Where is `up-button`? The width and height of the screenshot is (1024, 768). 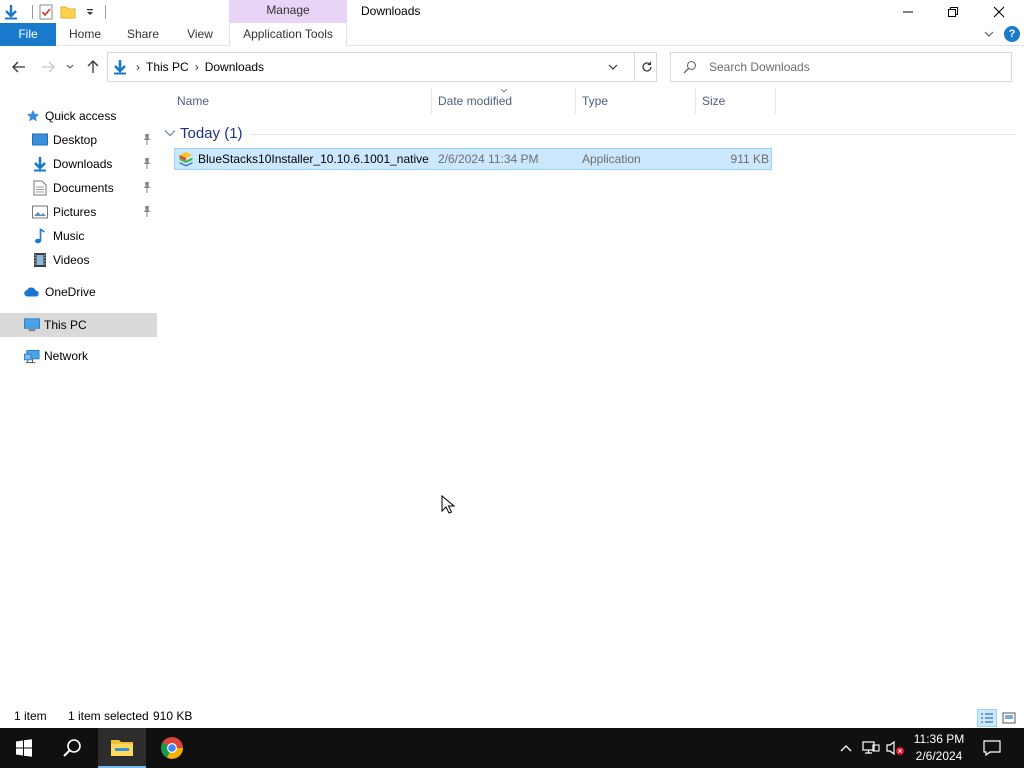
up-button is located at coordinates (93, 67).